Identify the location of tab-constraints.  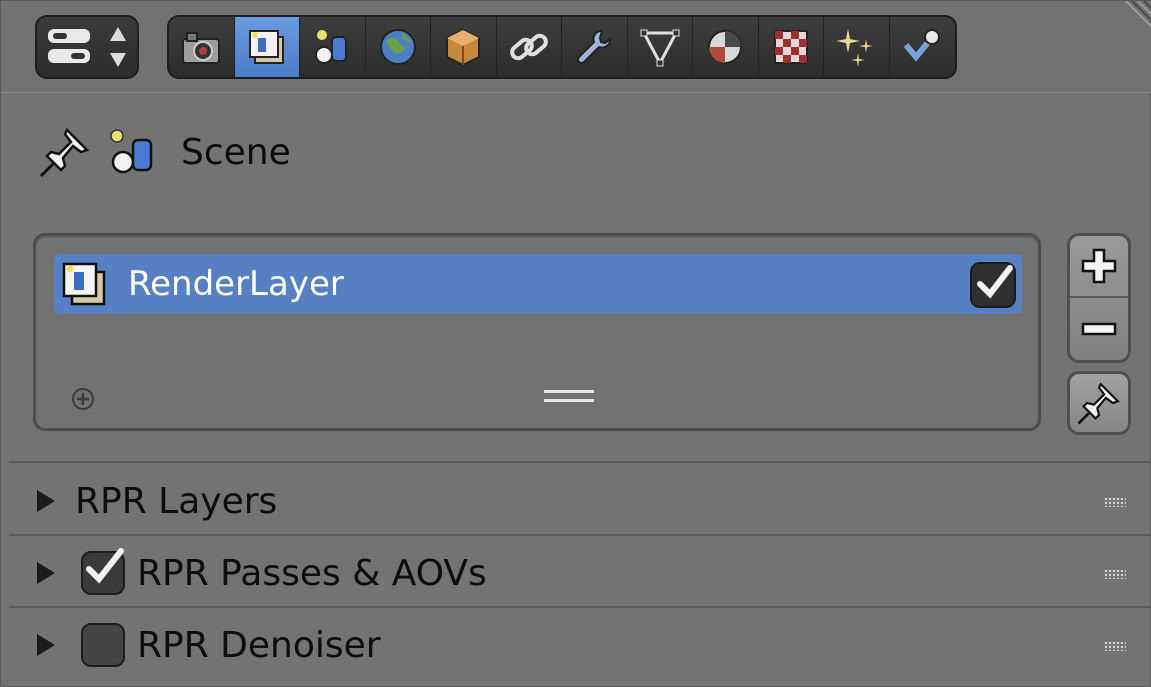
(529, 47).